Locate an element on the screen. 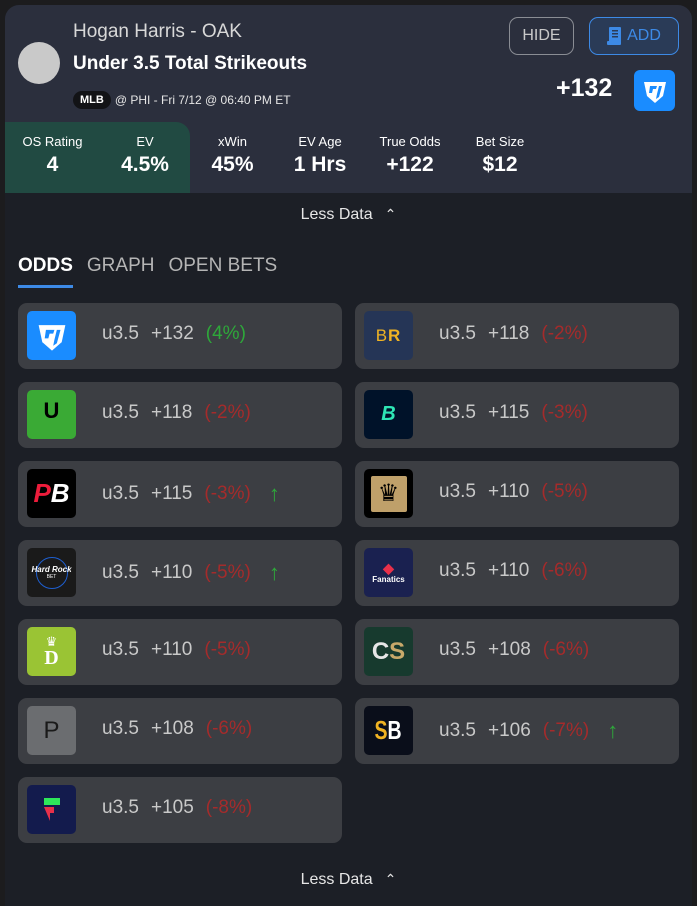 The height and width of the screenshot is (906, 697). tab-odds: ODDS is located at coordinates (45, 271).